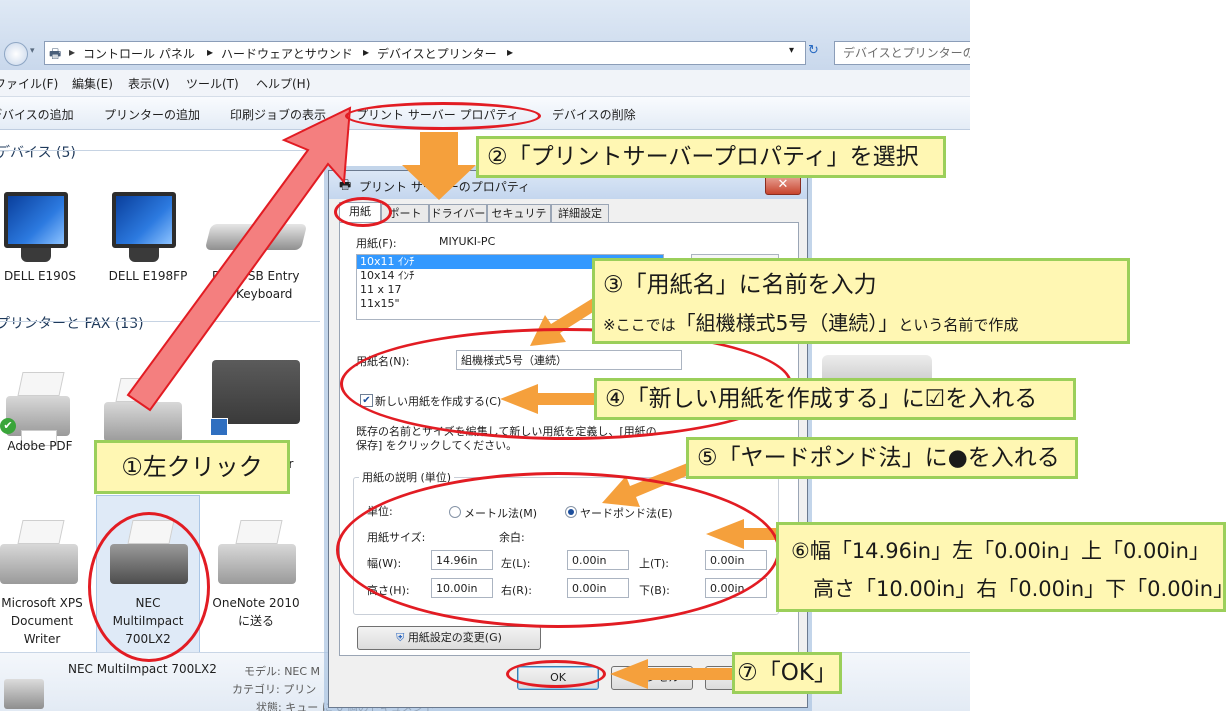 The height and width of the screenshot is (711, 1228). What do you see at coordinates (458, 213) in the screenshot?
I see `tab-drivers: ドライバー` at bounding box center [458, 213].